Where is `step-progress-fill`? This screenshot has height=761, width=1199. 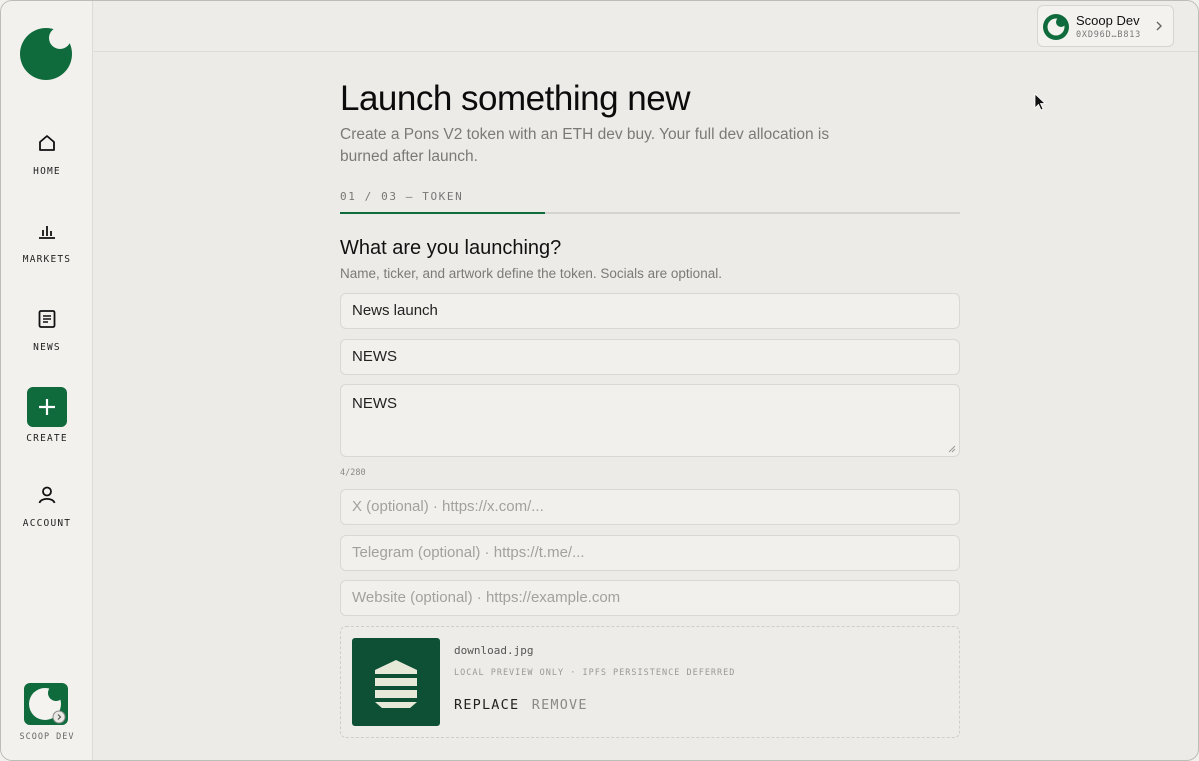
step-progress-fill is located at coordinates (442, 213).